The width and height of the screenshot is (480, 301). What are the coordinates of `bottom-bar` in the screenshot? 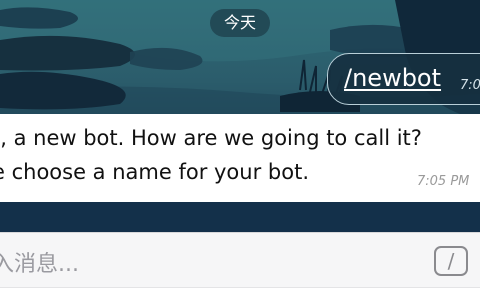 It's located at (240, 294).